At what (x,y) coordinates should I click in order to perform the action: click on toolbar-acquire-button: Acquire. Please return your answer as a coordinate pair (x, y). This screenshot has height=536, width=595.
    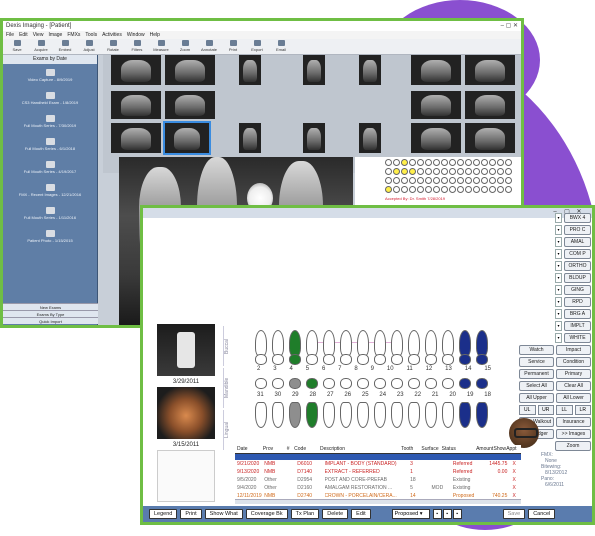
    Looking at the image, I should click on (41, 46).